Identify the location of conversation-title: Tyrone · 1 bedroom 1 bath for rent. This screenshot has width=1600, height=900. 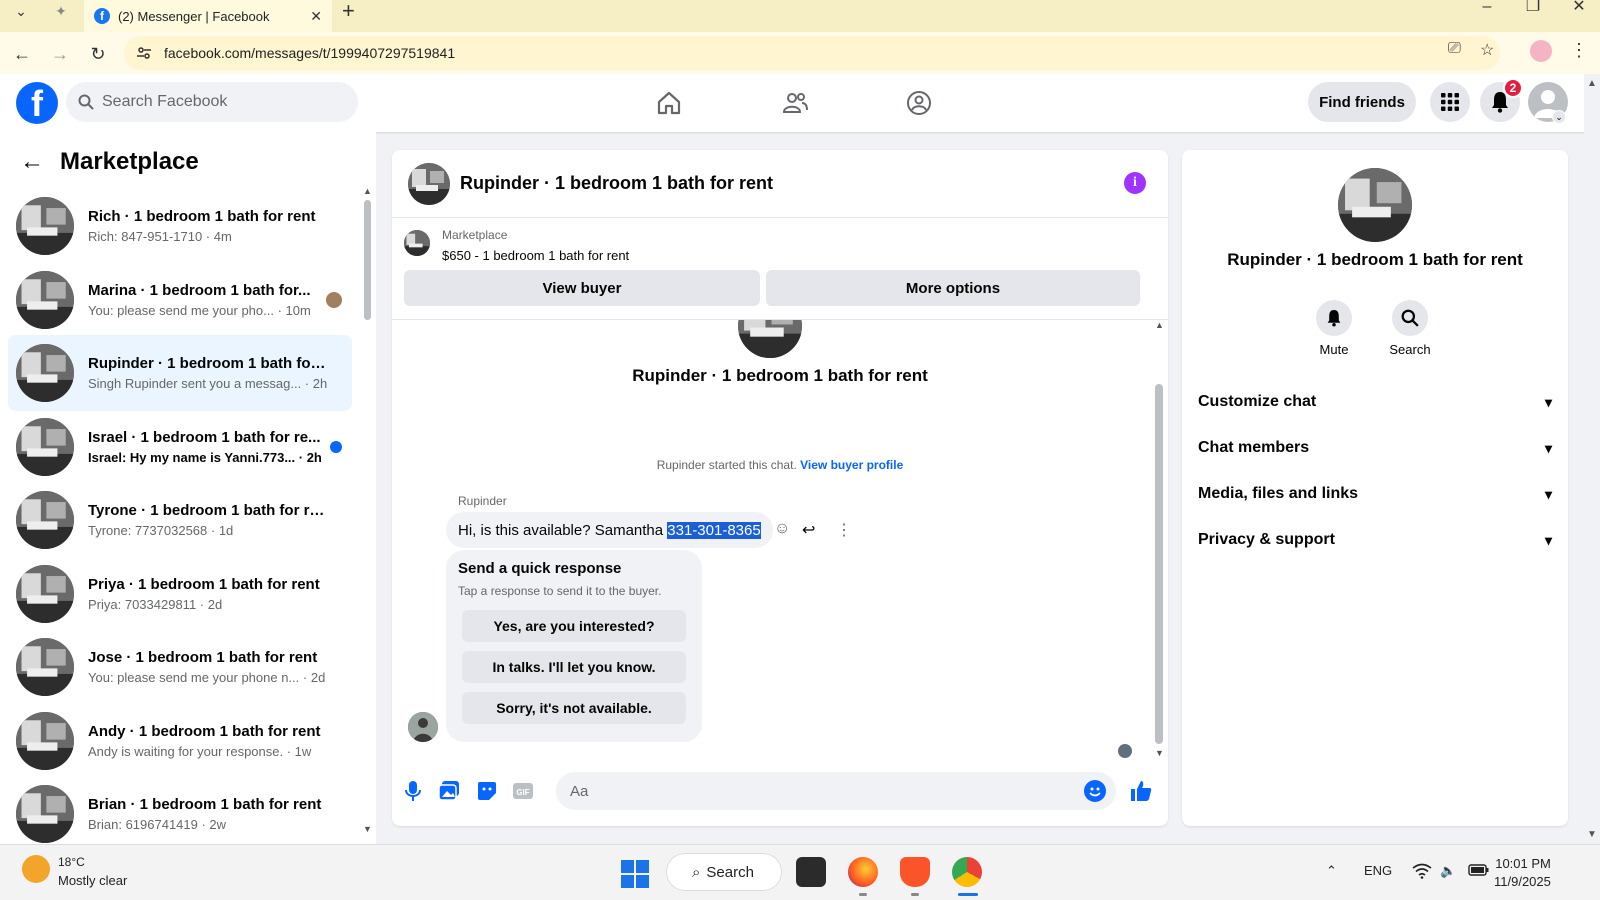
(208, 510).